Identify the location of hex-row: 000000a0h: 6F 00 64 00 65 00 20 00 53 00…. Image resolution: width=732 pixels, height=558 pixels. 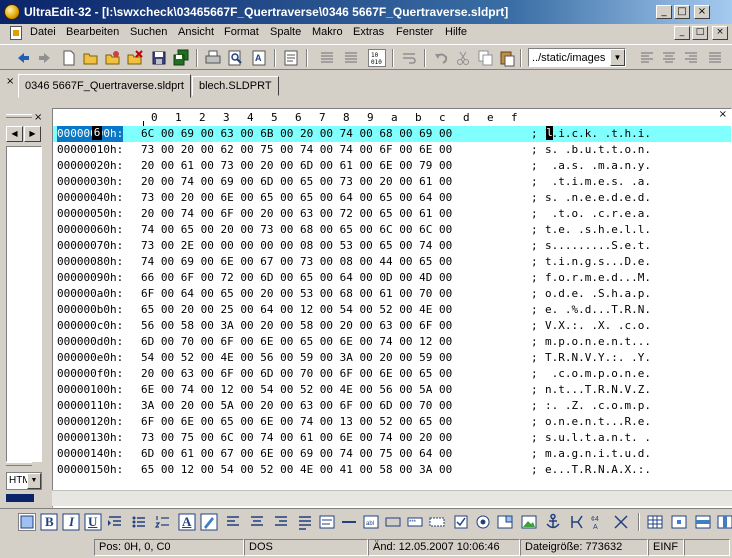
(392, 294).